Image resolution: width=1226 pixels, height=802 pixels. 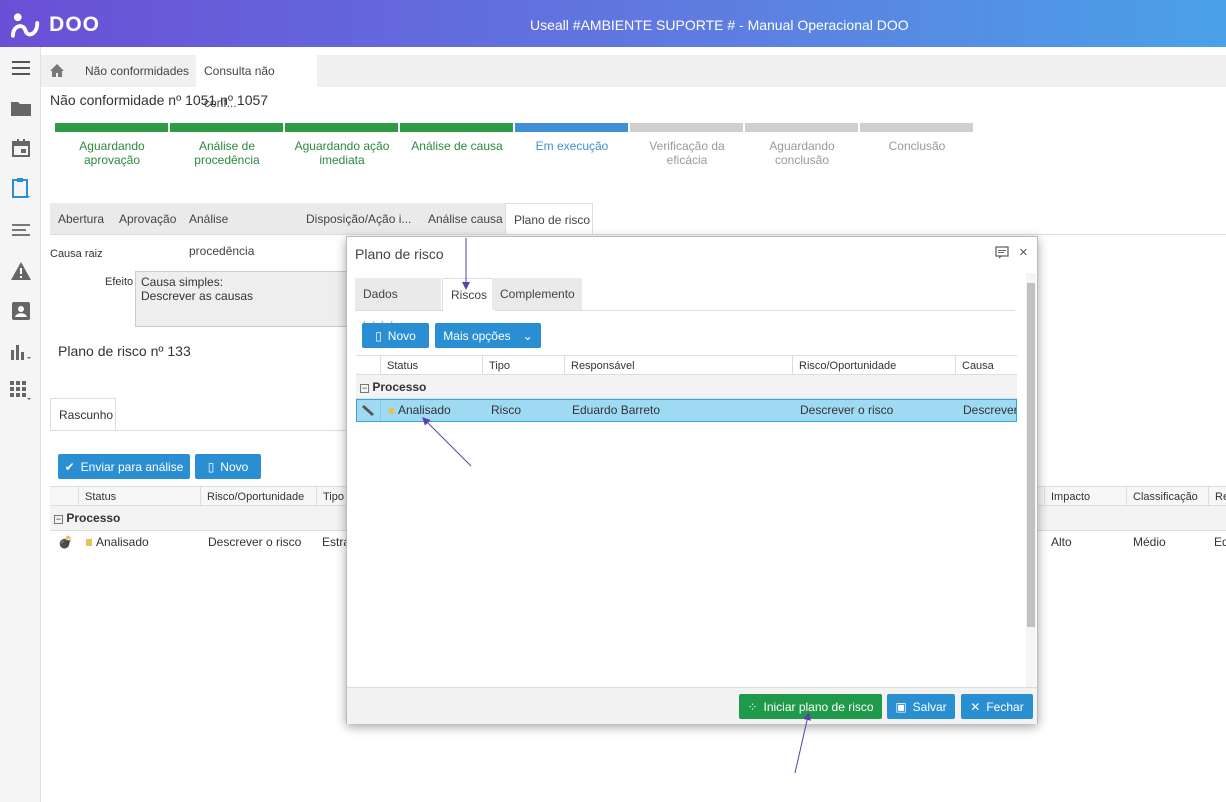 I want to click on arrow-to-analisado, so click(x=447, y=442).